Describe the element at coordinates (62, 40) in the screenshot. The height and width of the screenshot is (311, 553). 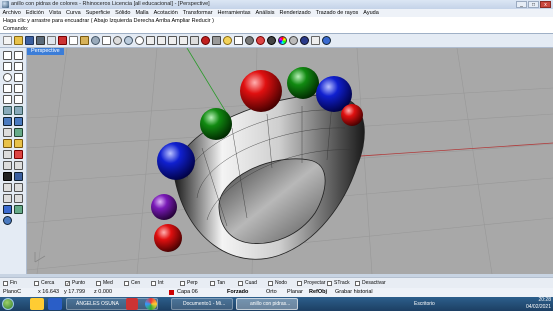
I see `cut-icon` at that location.